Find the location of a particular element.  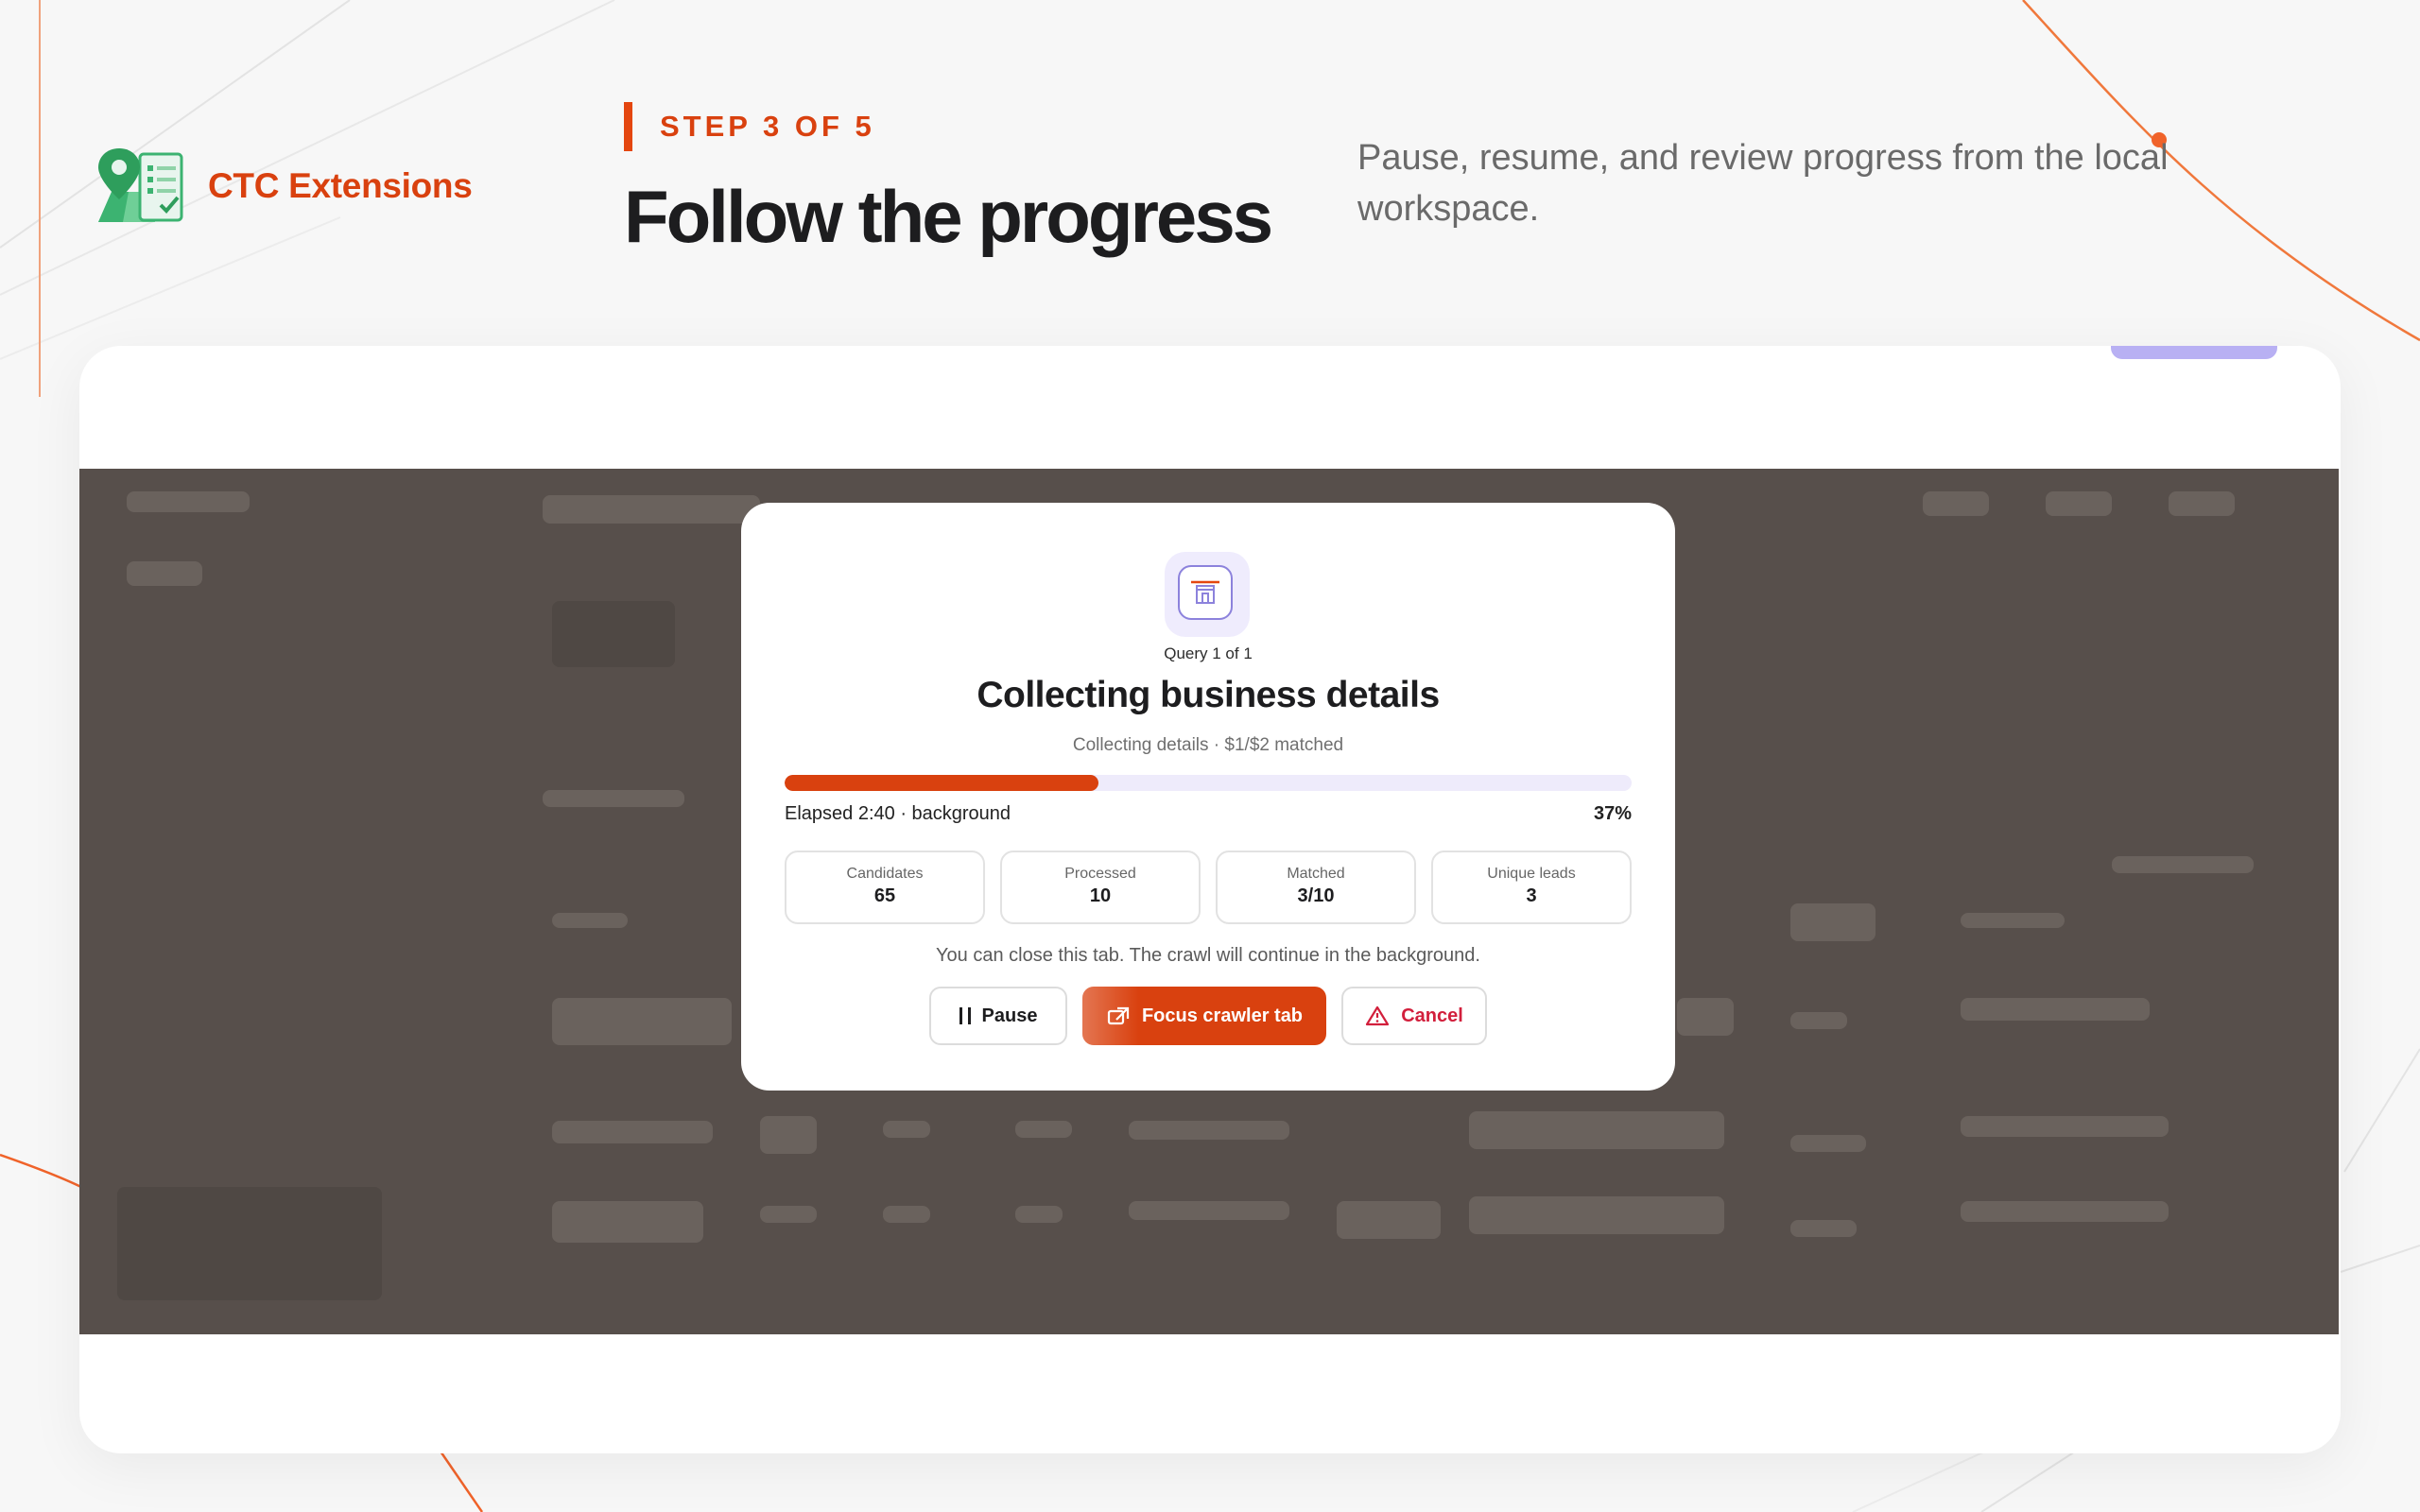

pause-button: Pause is located at coordinates (998, 1016).